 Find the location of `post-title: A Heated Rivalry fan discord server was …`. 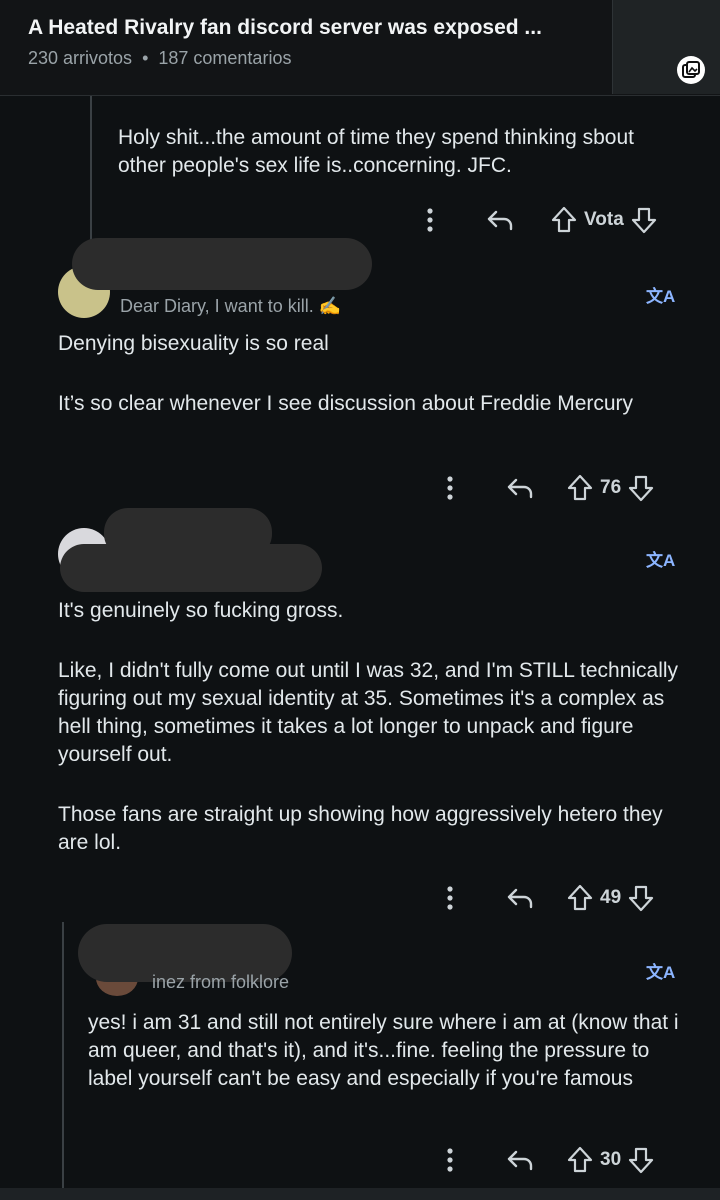

post-title: A Heated Rivalry fan discord server was … is located at coordinates (308, 28).